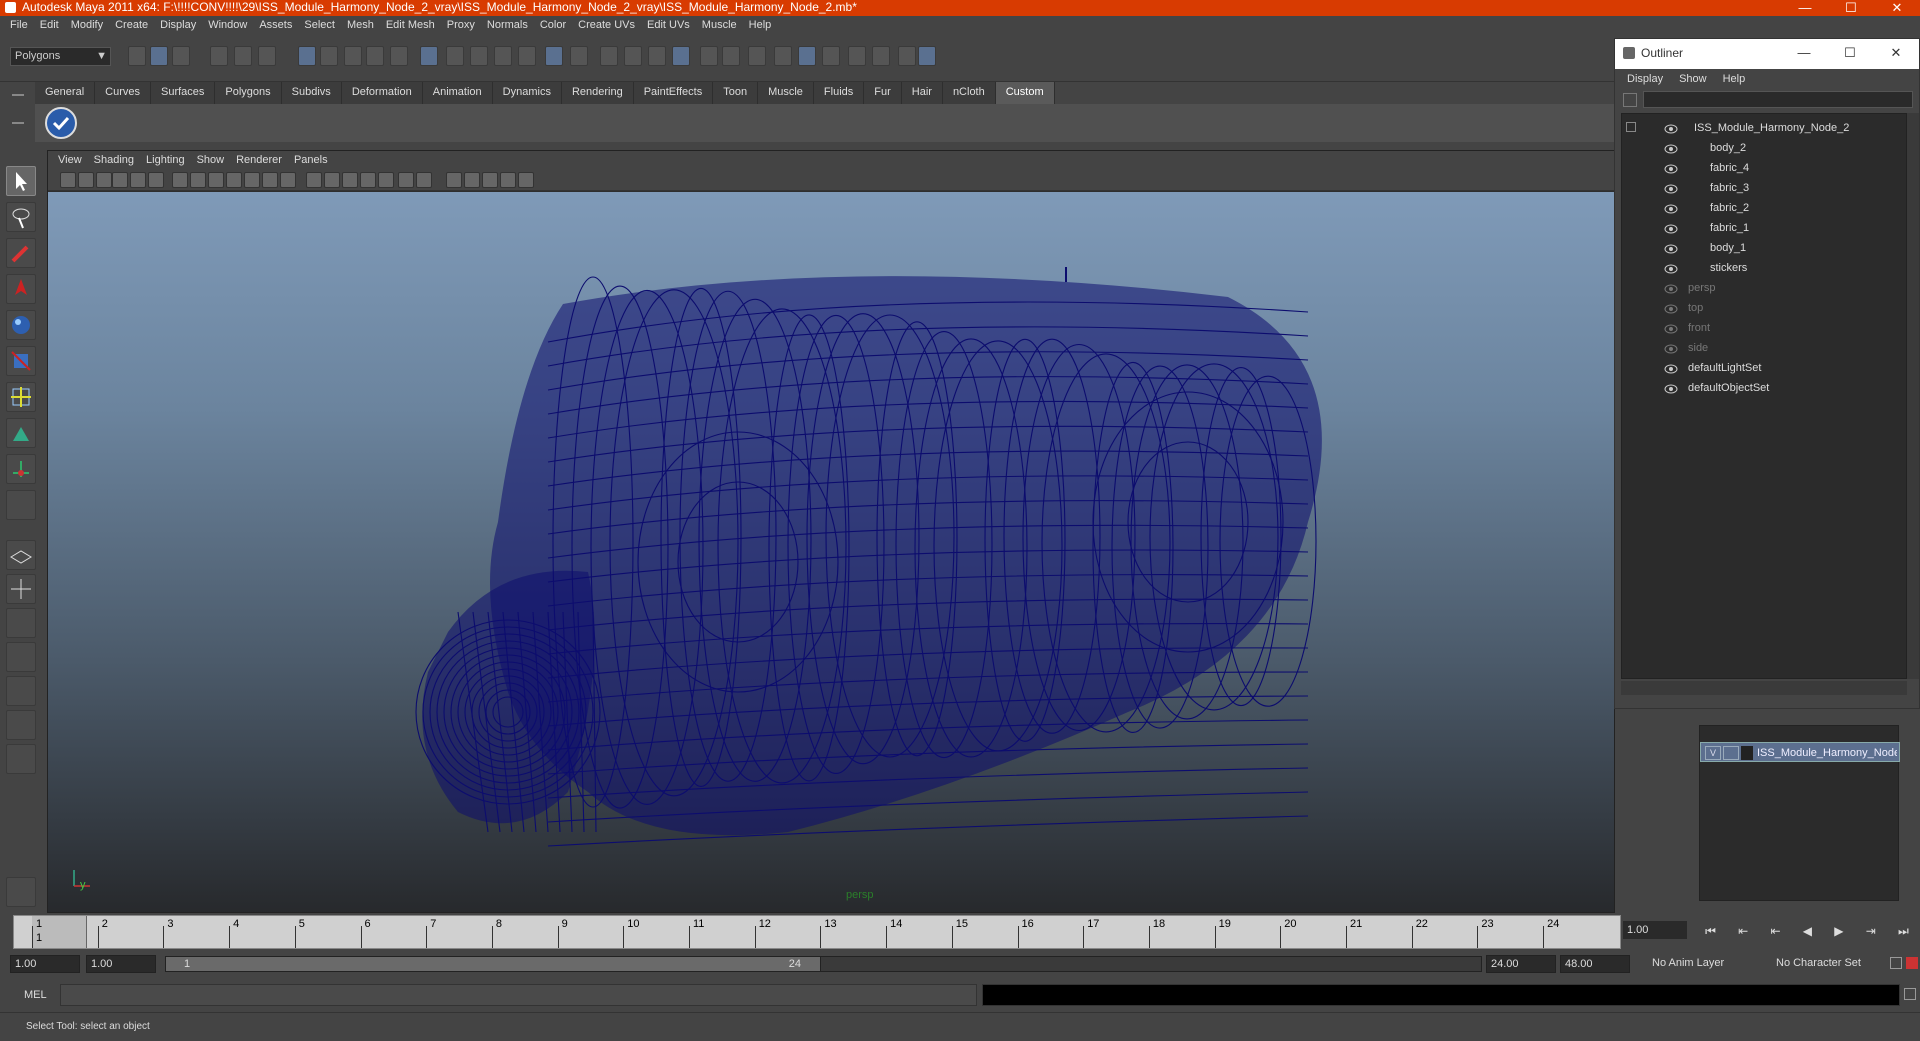 Image resolution: width=1920 pixels, height=1041 pixels. What do you see at coordinates (183, 93) in the screenshot?
I see `shelf-tab-surfaces: Surfaces` at bounding box center [183, 93].